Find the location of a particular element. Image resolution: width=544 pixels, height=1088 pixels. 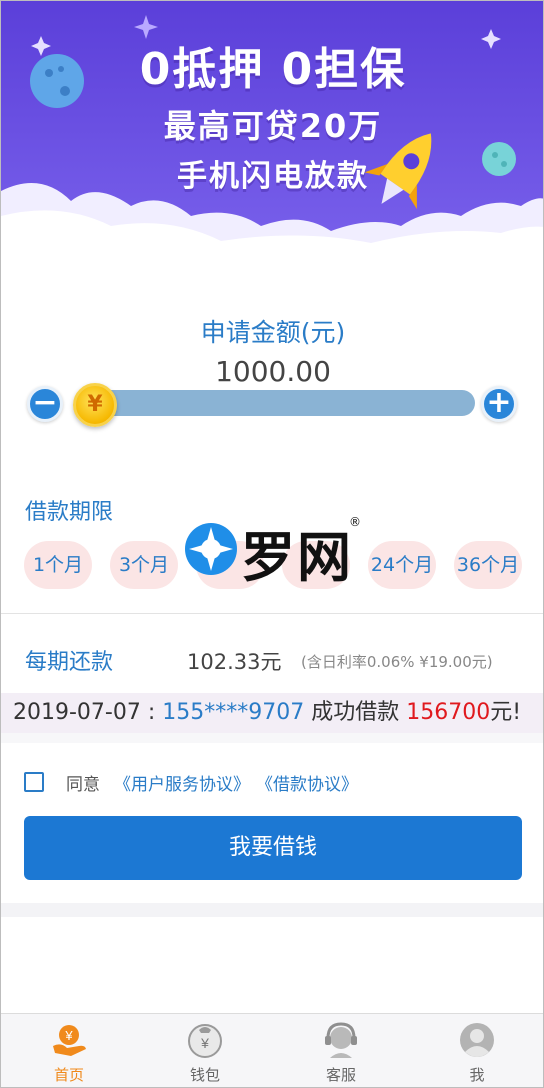

registered-mark: ® is located at coordinates (355, 522).